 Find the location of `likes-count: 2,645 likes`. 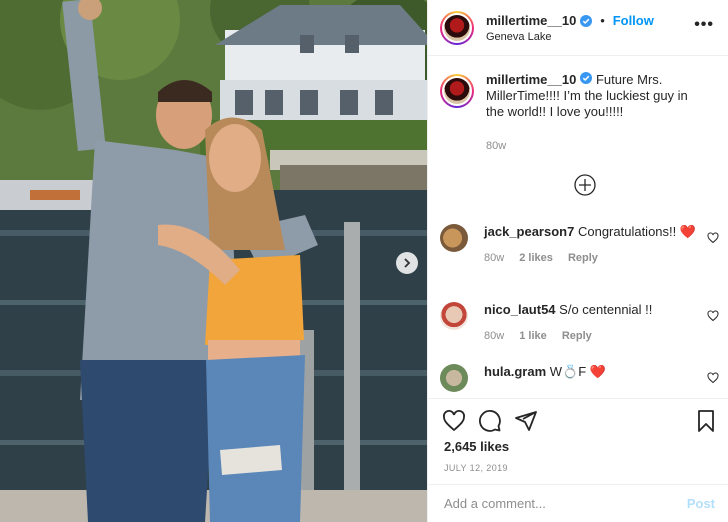

likes-count: 2,645 likes is located at coordinates (476, 446).